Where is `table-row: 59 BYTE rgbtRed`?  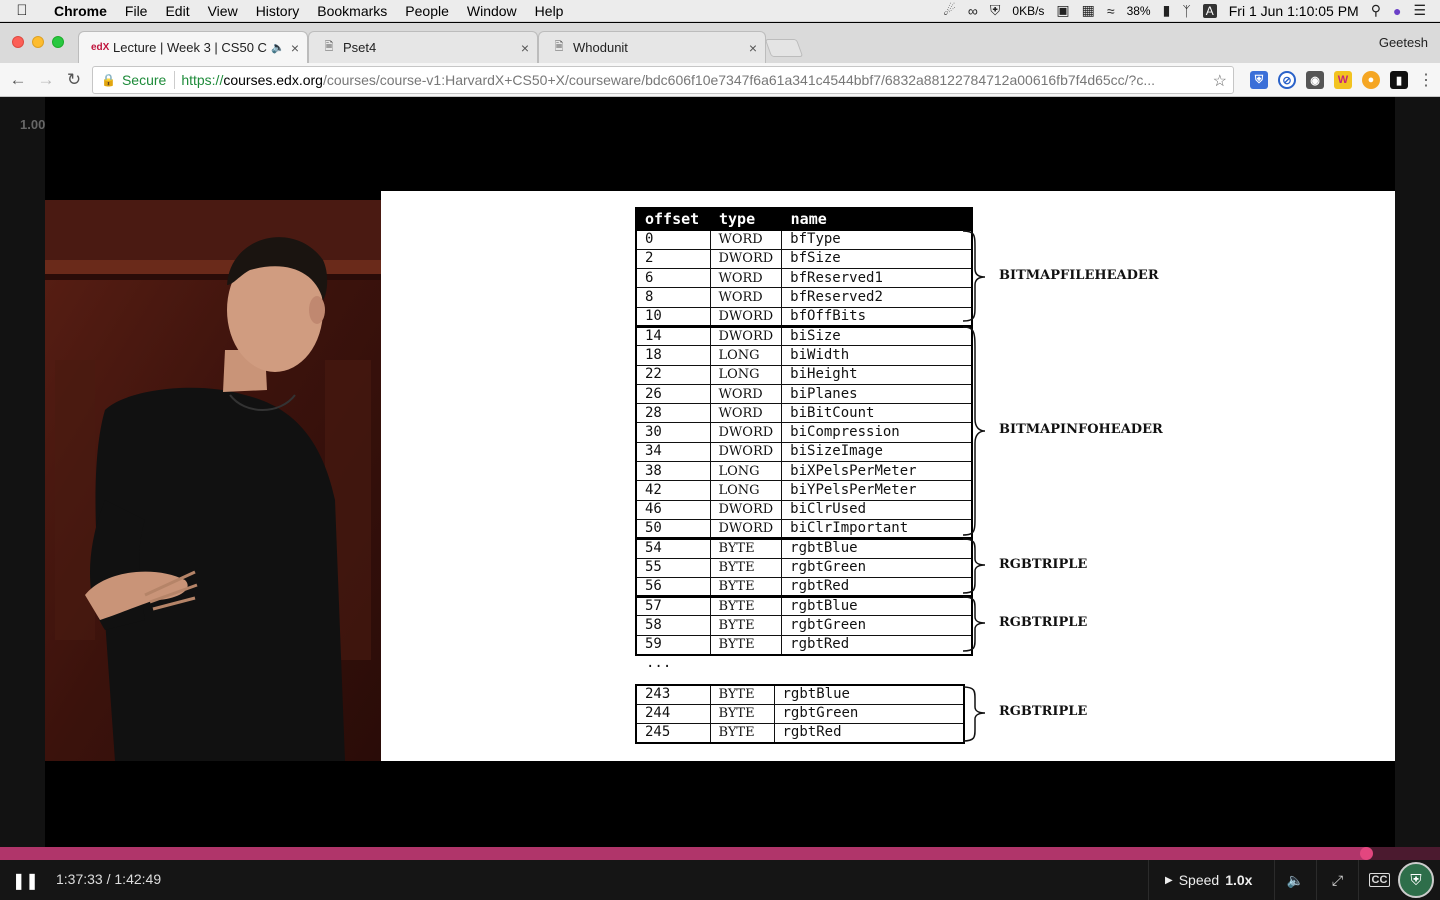 table-row: 59 BYTE rgbtRed is located at coordinates (804, 645).